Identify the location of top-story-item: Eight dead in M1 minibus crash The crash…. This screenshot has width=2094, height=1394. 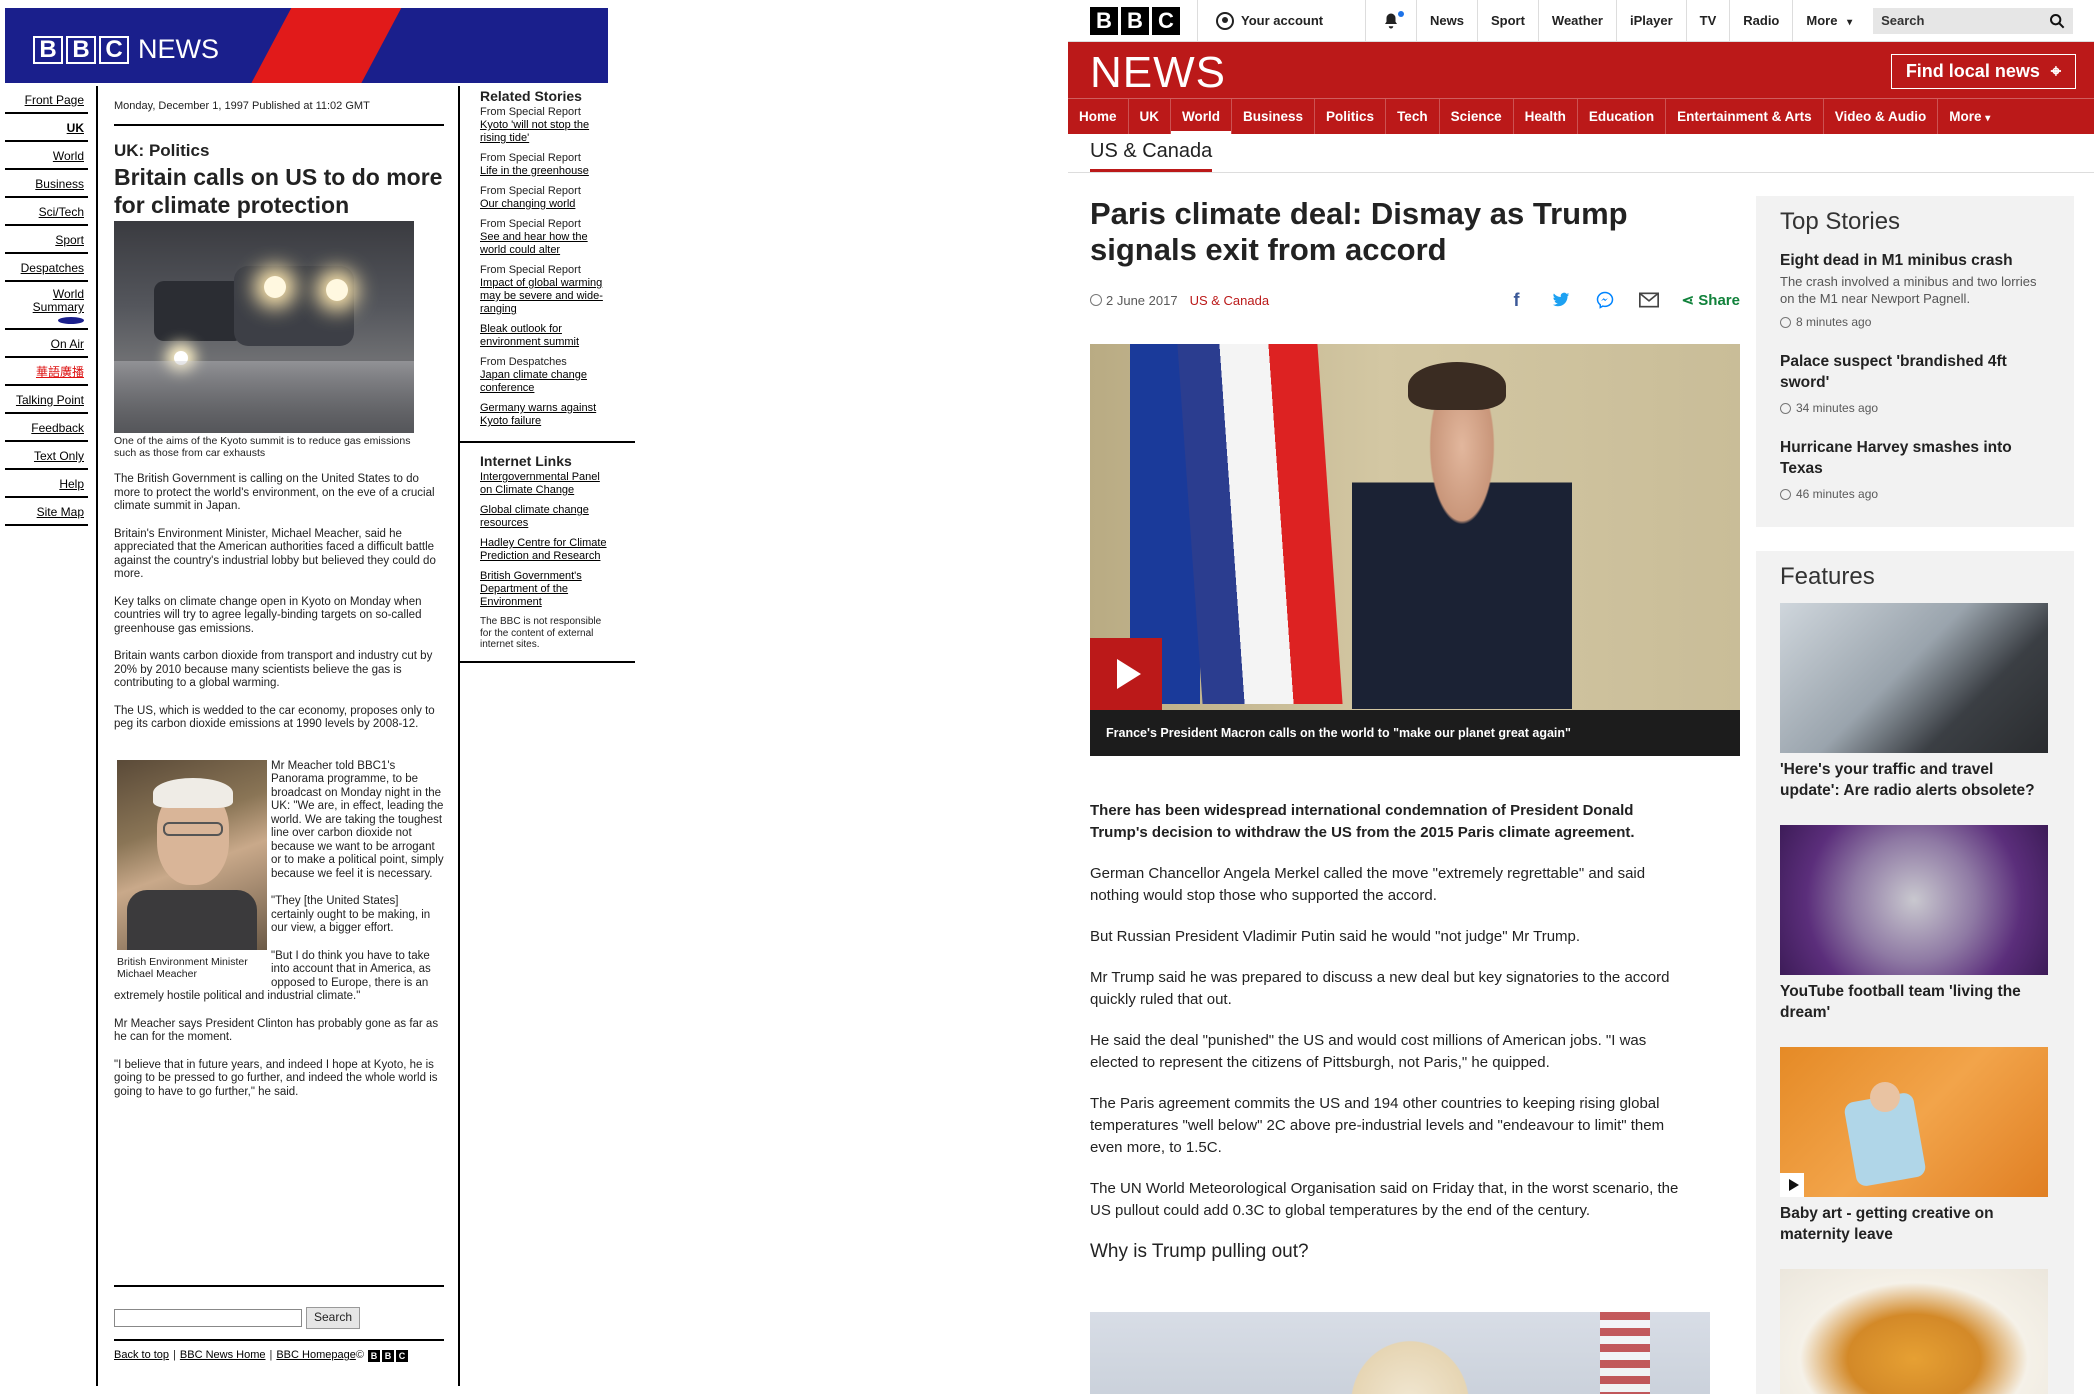
(1915, 289).